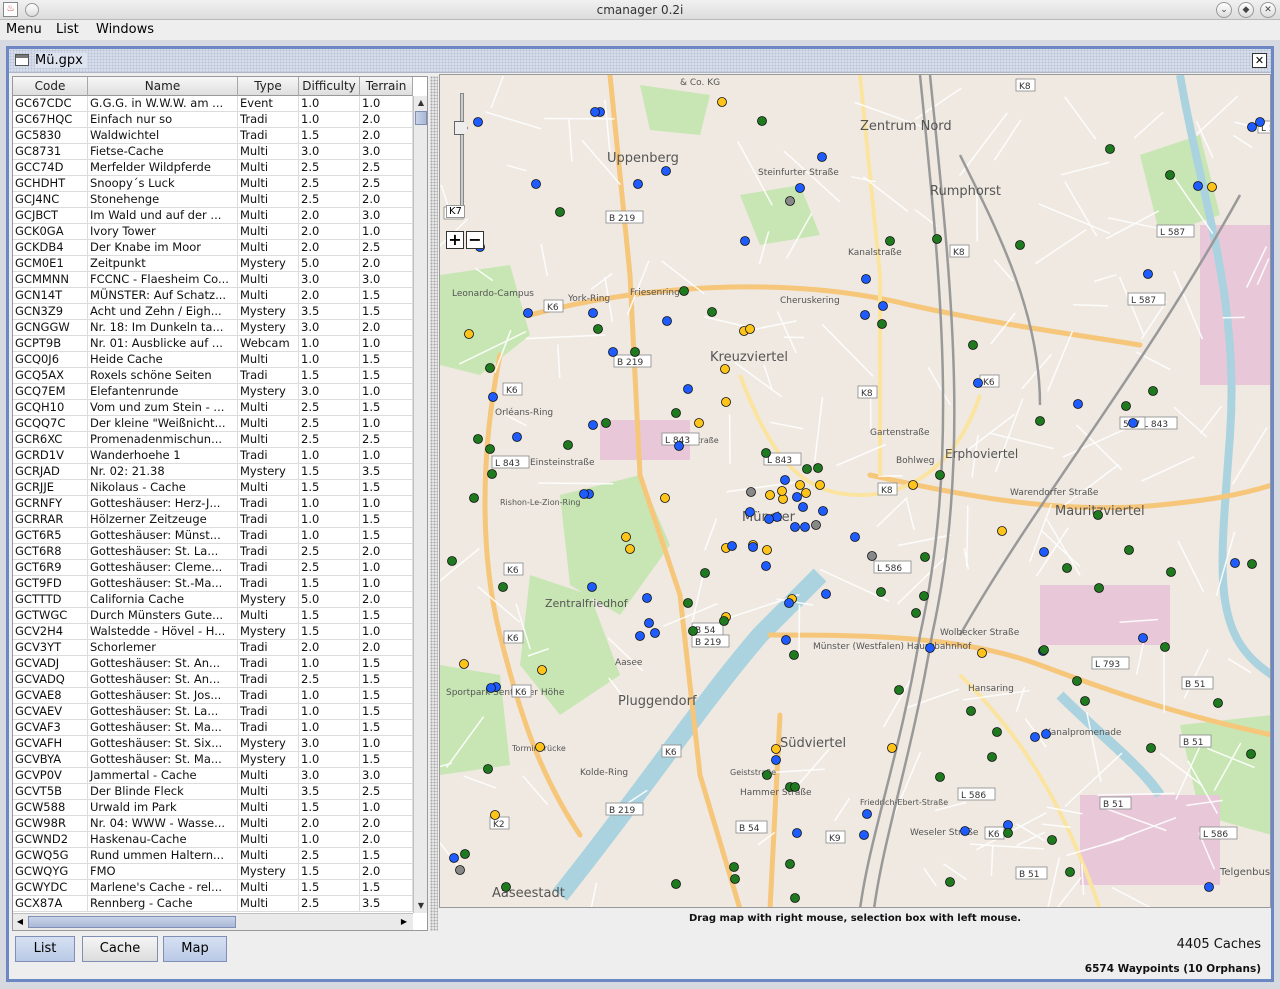 The height and width of the screenshot is (989, 1280). Describe the element at coordinates (462, 153) in the screenshot. I see `zoom-slider-track` at that location.